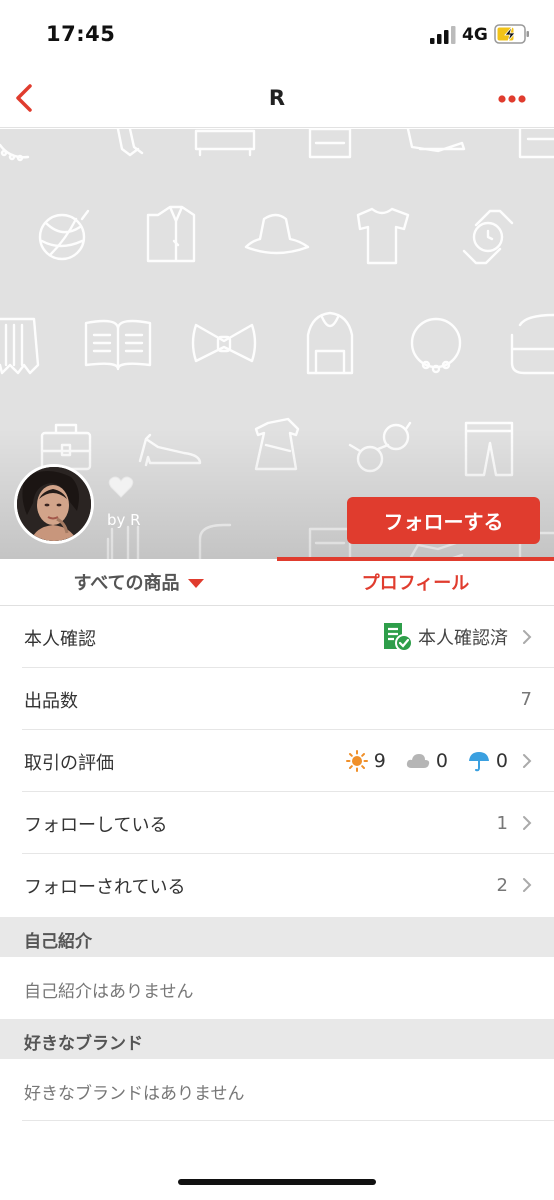  Describe the element at coordinates (511, 34) in the screenshot. I see `battery-charging-icon` at that location.